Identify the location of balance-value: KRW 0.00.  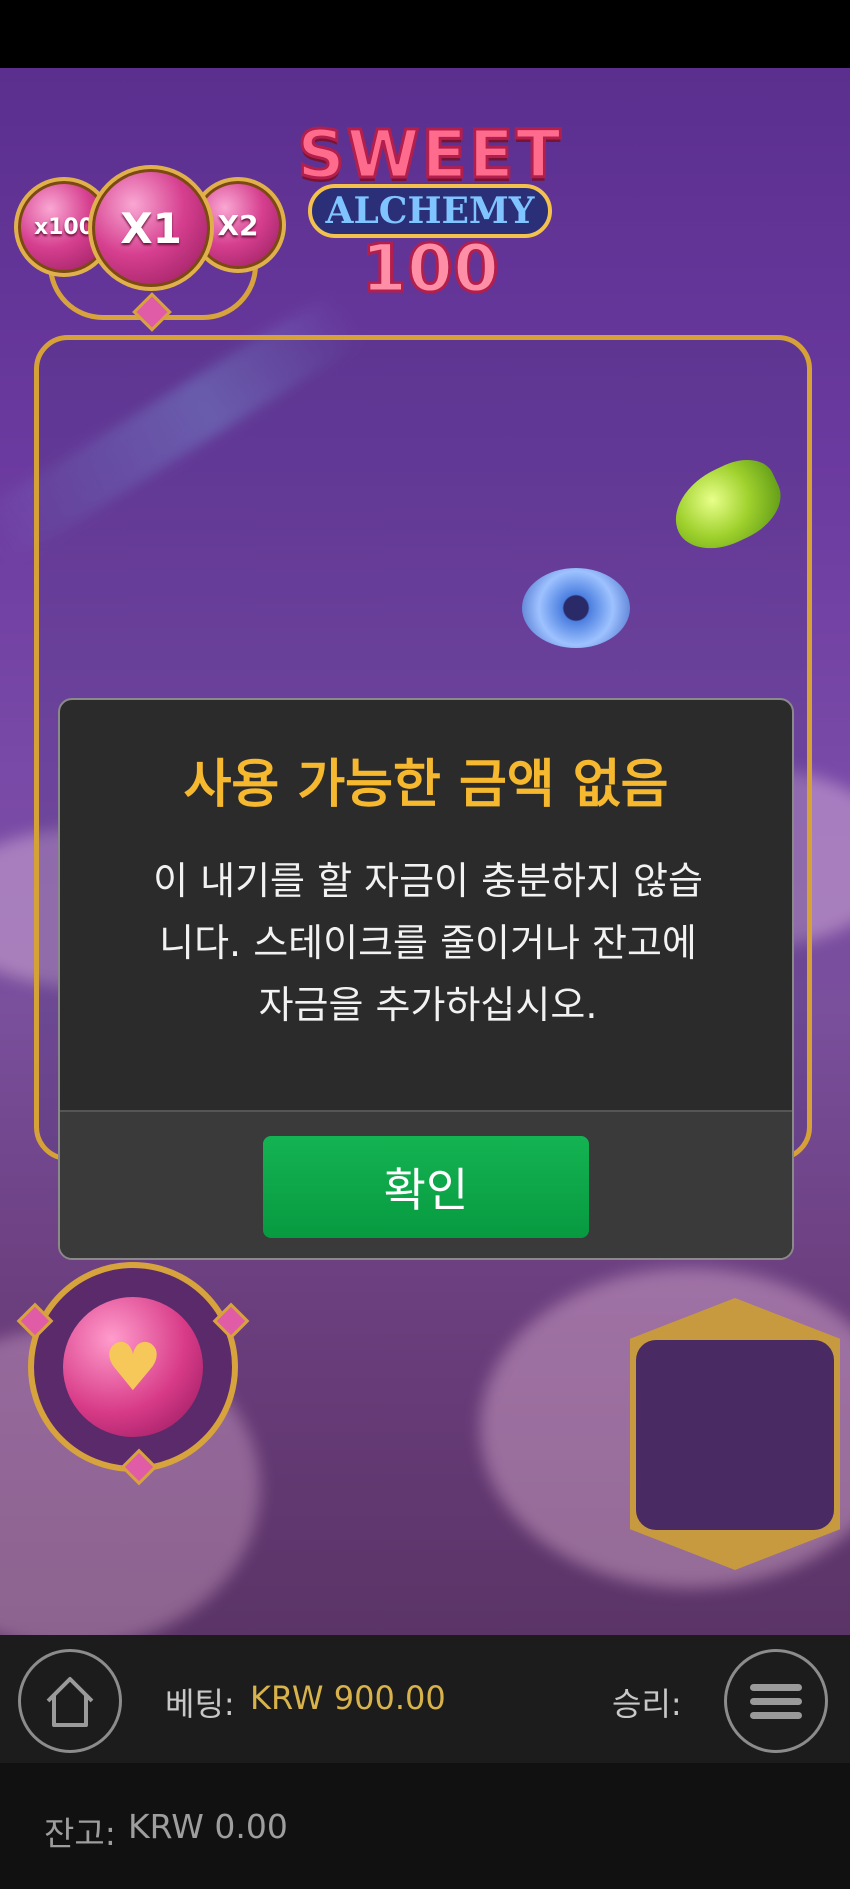
(208, 1826).